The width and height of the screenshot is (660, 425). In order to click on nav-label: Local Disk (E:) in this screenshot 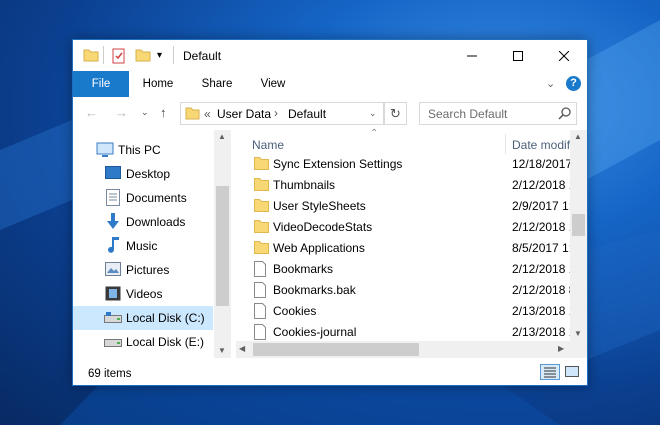, I will do `click(165, 342)`.